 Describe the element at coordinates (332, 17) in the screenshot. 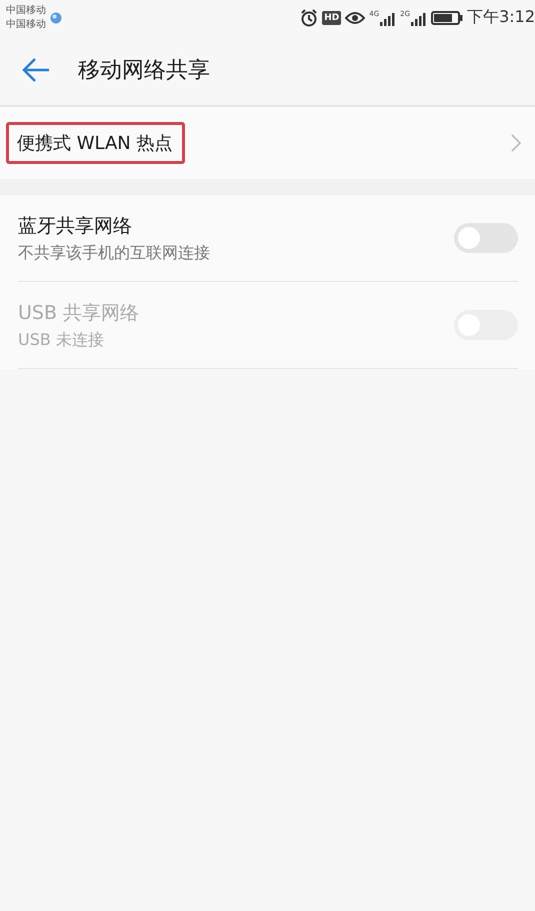

I see `hd-badge: HD` at that location.